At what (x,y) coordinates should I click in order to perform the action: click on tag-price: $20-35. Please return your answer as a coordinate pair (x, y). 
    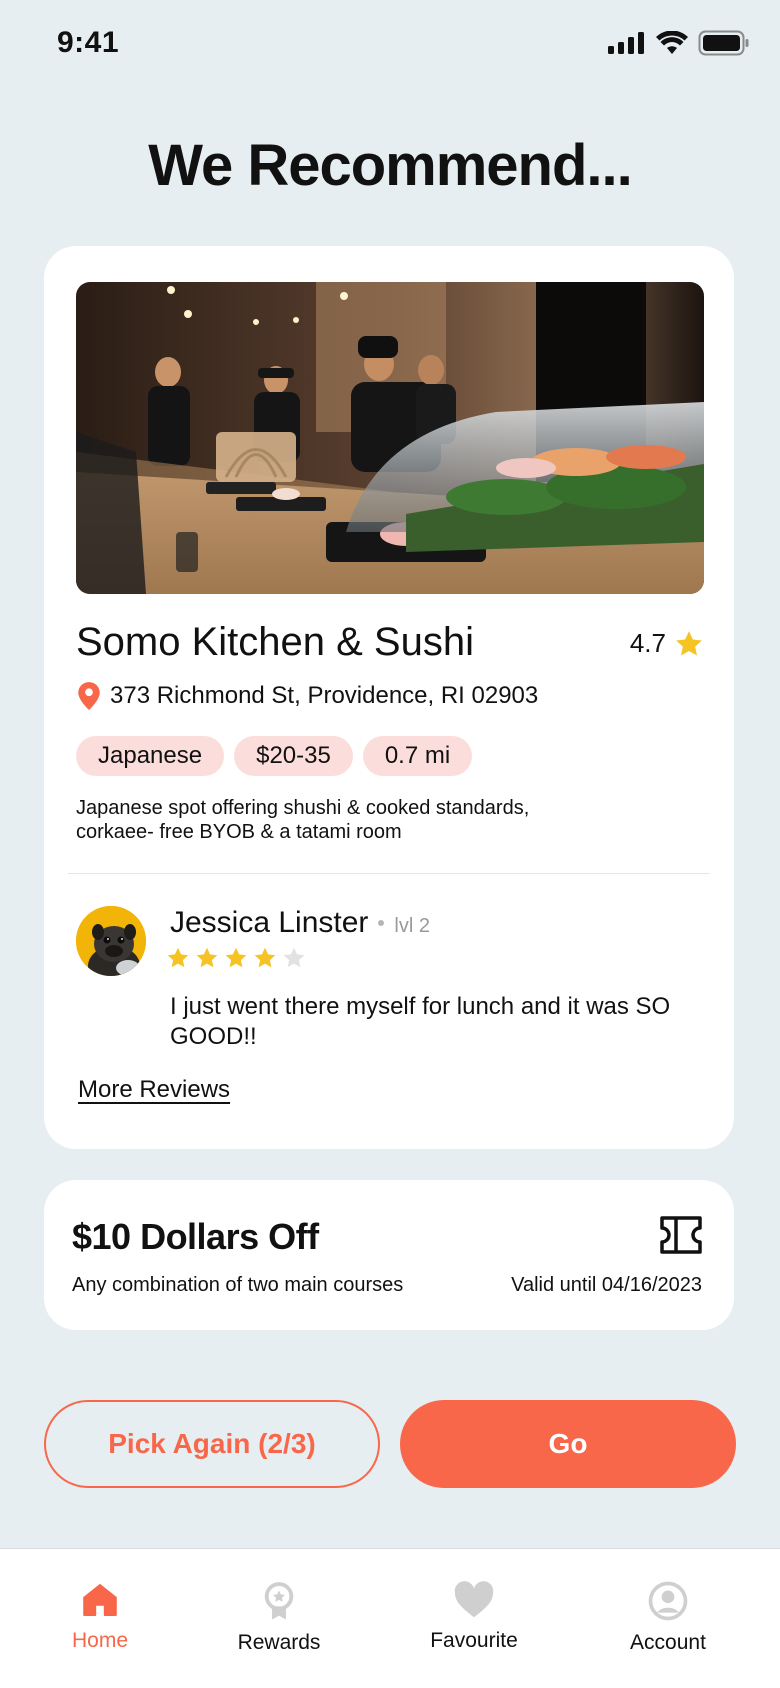
    Looking at the image, I should click on (293, 756).